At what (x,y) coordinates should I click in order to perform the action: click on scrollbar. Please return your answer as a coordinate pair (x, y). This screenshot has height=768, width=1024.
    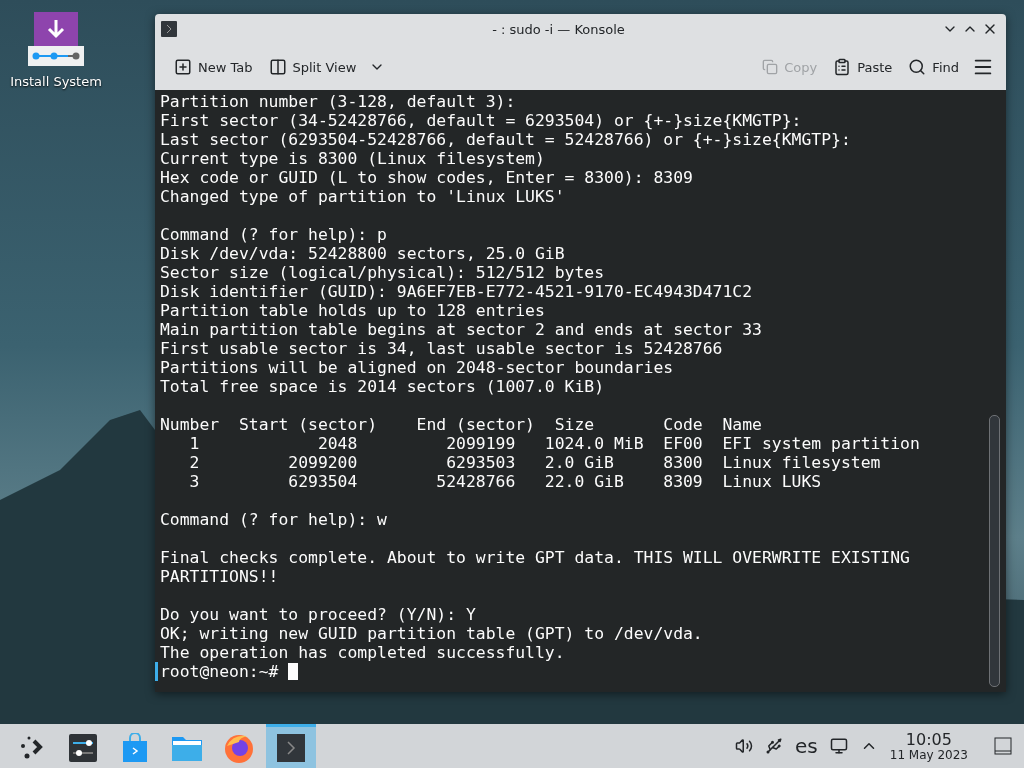
    Looking at the image, I should click on (994, 551).